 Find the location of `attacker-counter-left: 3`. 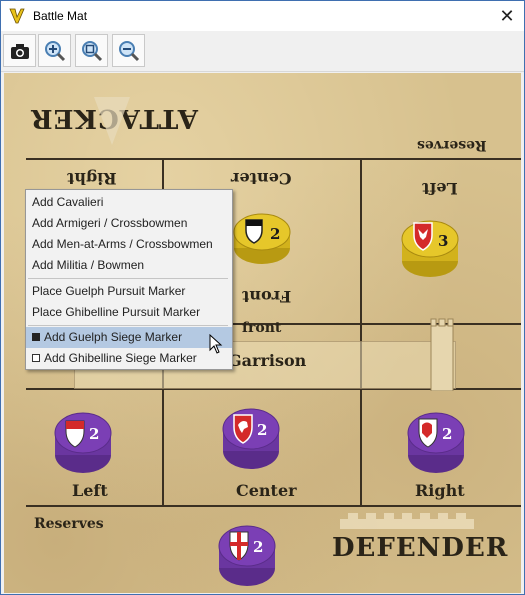

attacker-counter-left: 3 is located at coordinates (430, 246).